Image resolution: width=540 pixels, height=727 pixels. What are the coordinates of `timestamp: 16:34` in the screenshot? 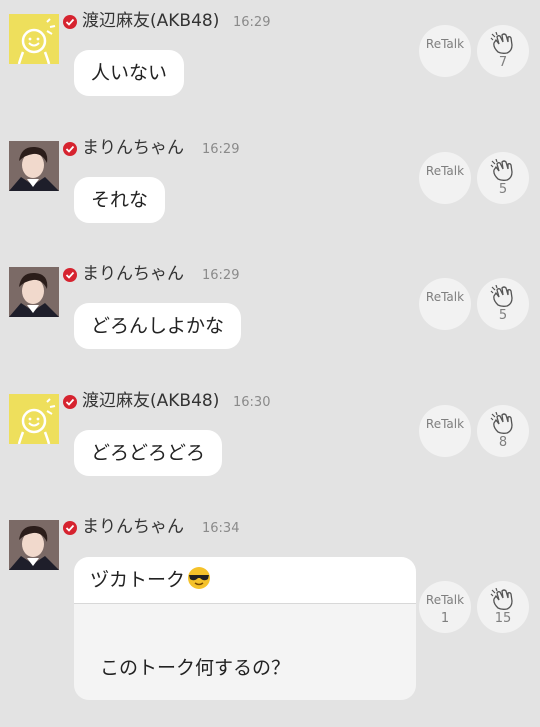 It's located at (221, 528).